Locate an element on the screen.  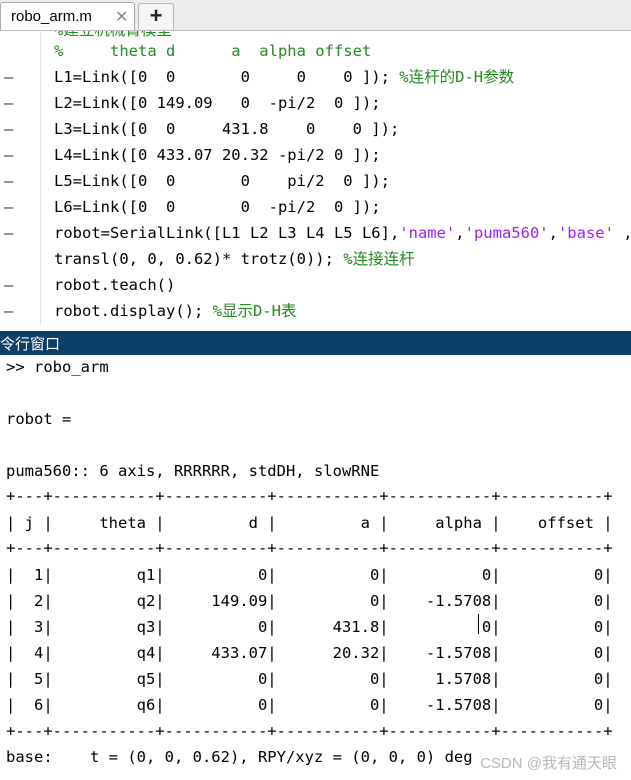
code-comment: % theta d a alpha offset is located at coordinates (213, 51).